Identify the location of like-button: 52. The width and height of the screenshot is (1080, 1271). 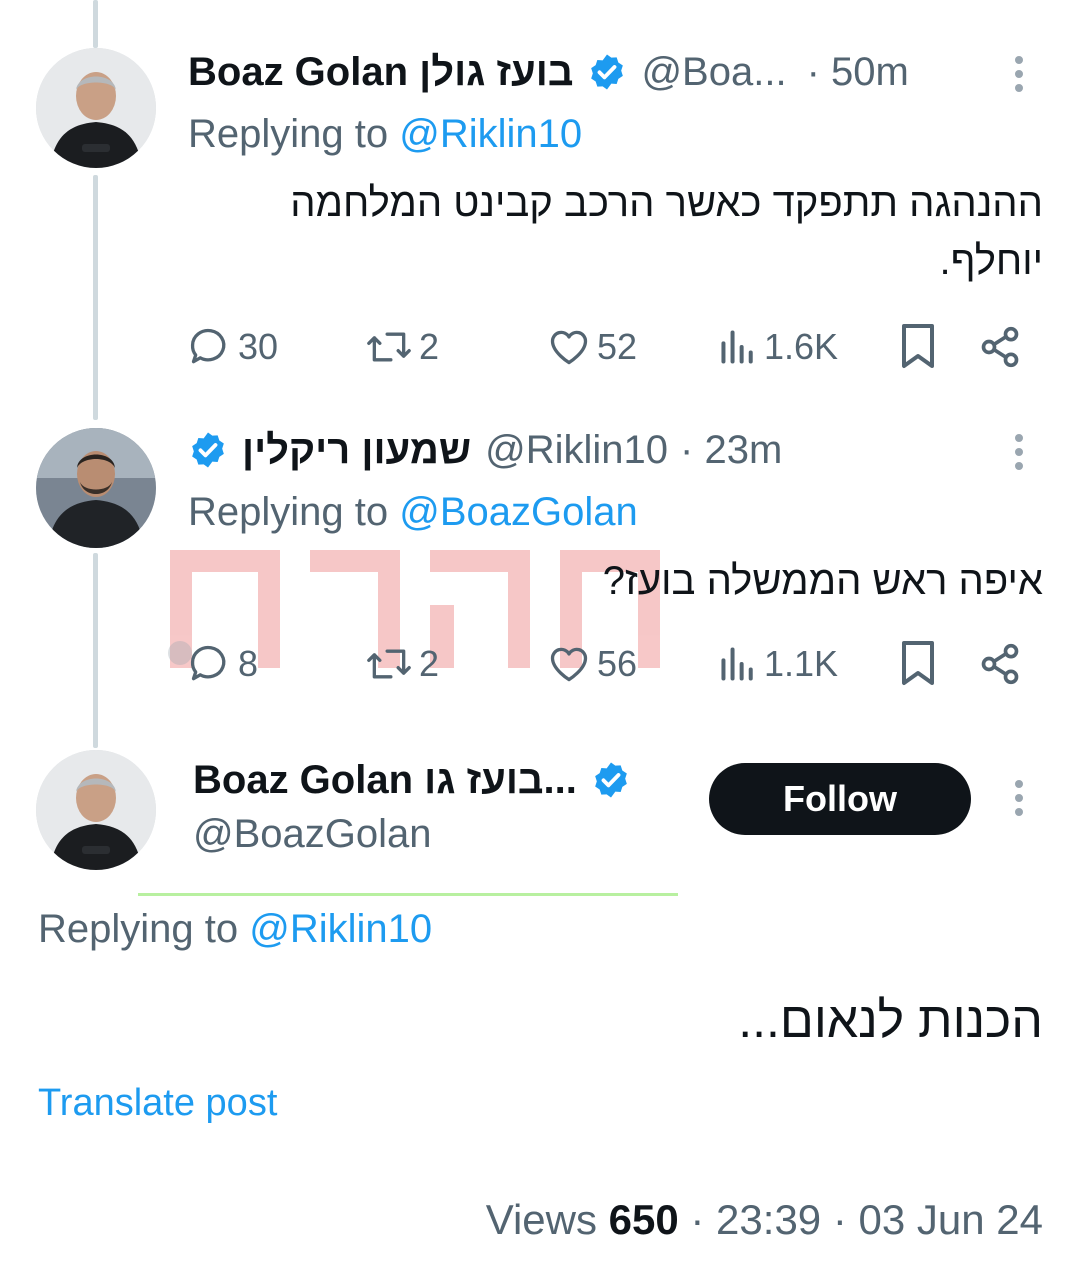
(592, 347).